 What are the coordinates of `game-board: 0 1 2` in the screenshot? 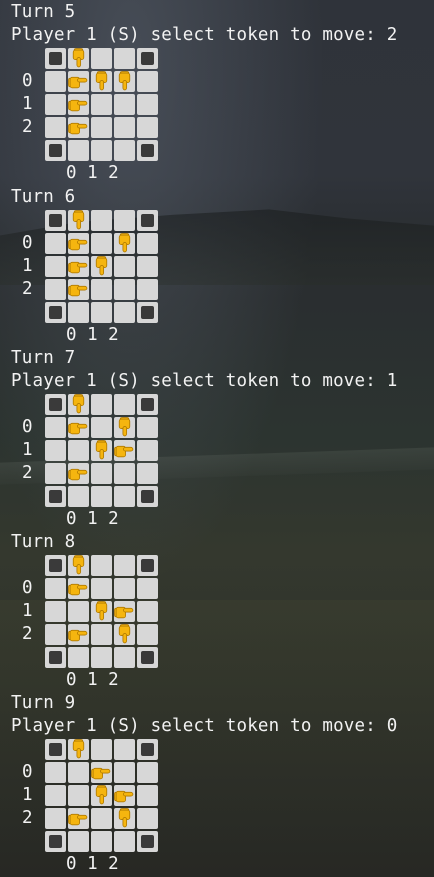 It's located at (91, 795).